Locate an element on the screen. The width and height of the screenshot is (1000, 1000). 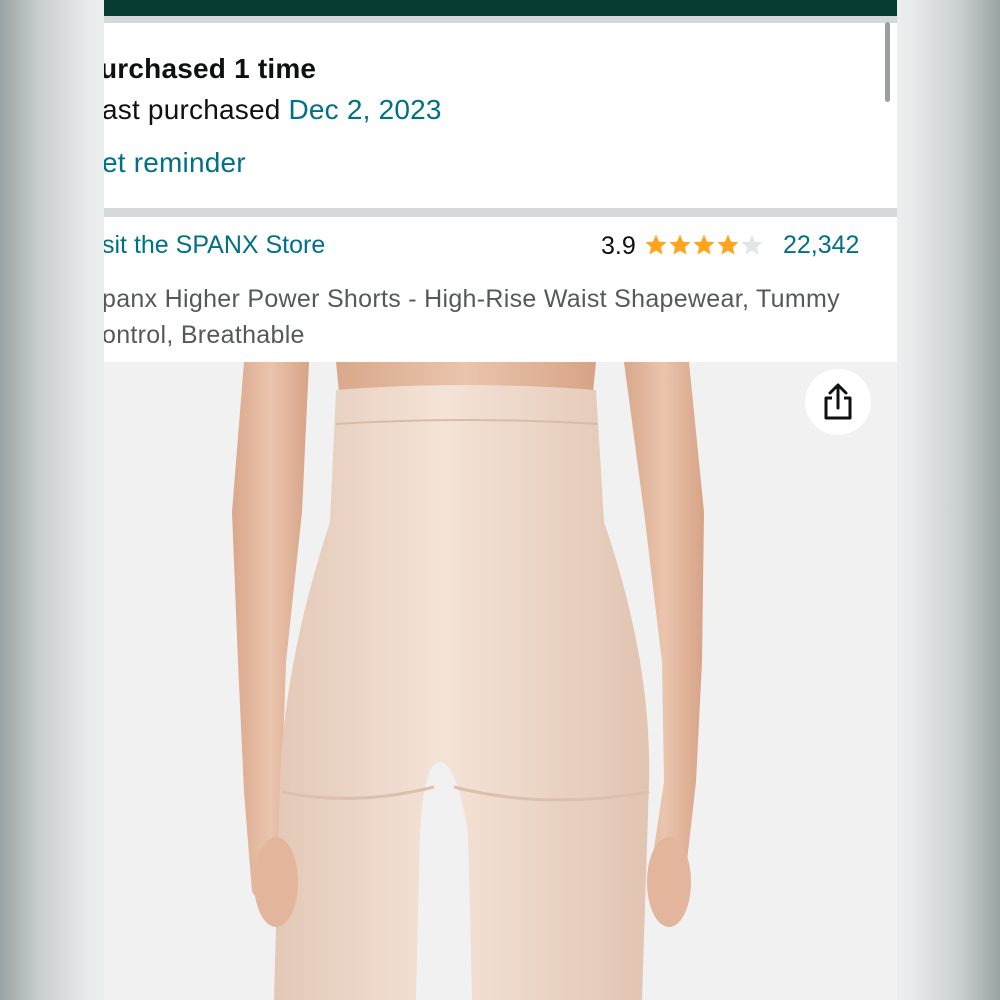
section-divider is located at coordinates (500, 212).